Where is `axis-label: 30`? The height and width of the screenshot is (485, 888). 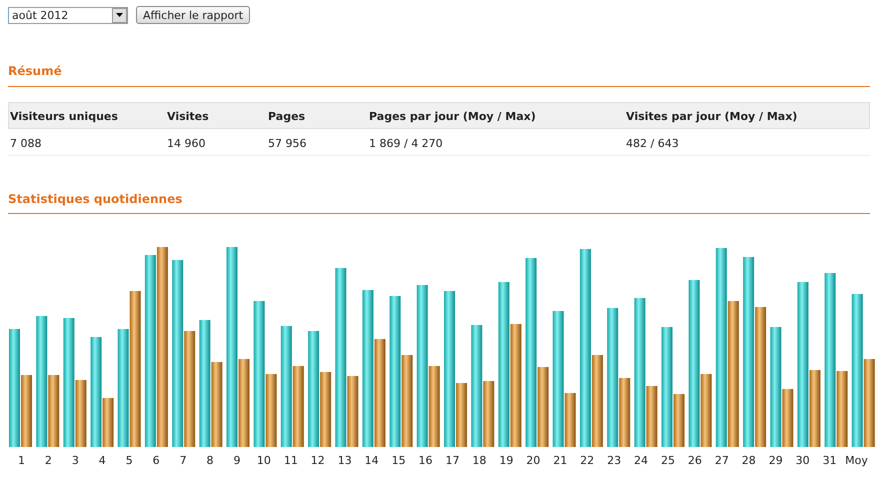
axis-label: 30 is located at coordinates (803, 461).